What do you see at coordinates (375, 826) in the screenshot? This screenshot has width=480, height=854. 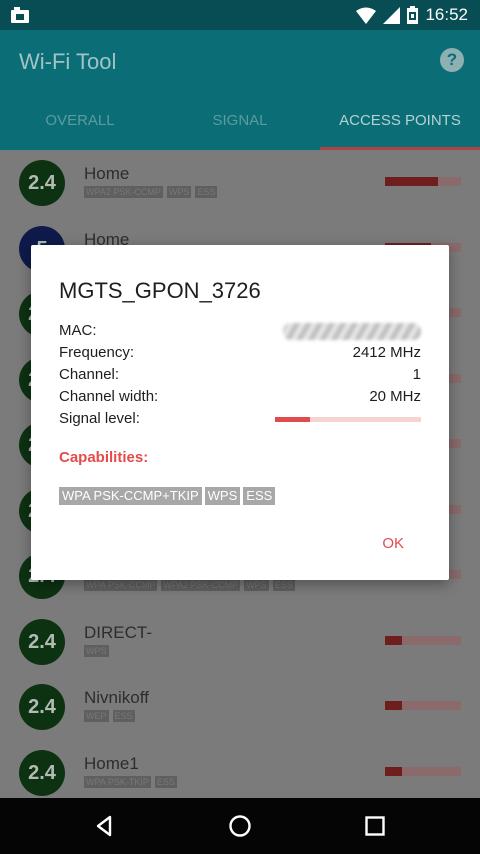 I see `recents-icon` at bounding box center [375, 826].